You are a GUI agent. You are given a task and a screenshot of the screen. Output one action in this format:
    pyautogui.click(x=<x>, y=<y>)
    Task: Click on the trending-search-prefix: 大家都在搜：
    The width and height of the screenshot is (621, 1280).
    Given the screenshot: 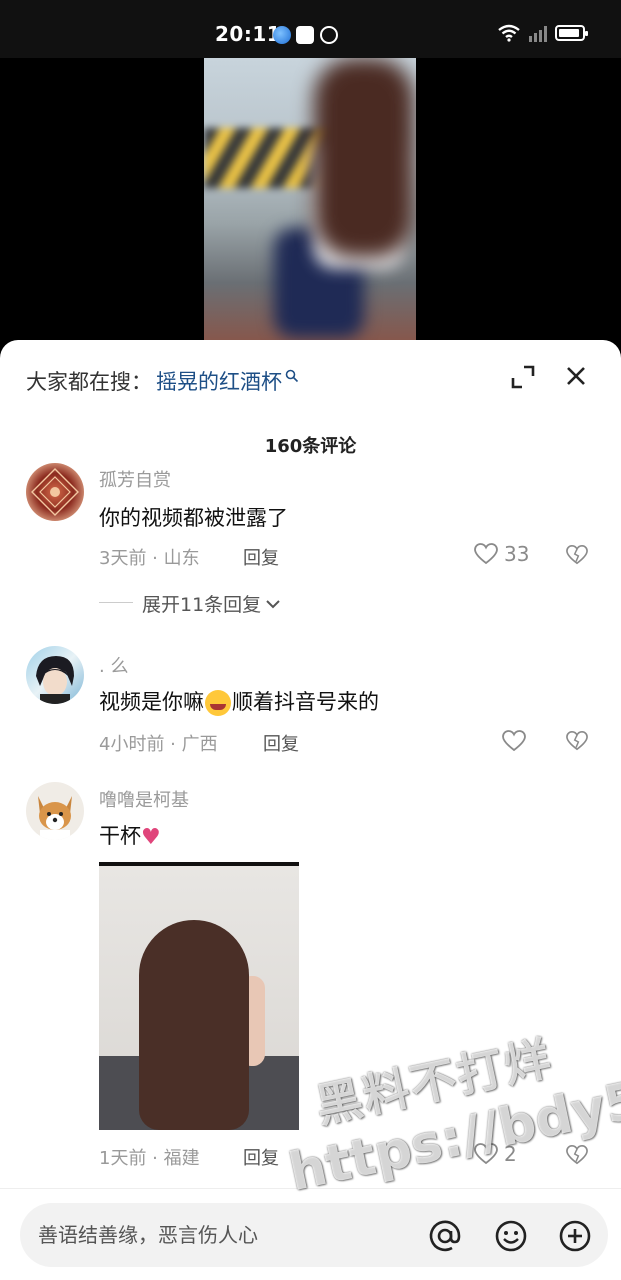 What is the action you would take?
    pyautogui.click(x=89, y=382)
    